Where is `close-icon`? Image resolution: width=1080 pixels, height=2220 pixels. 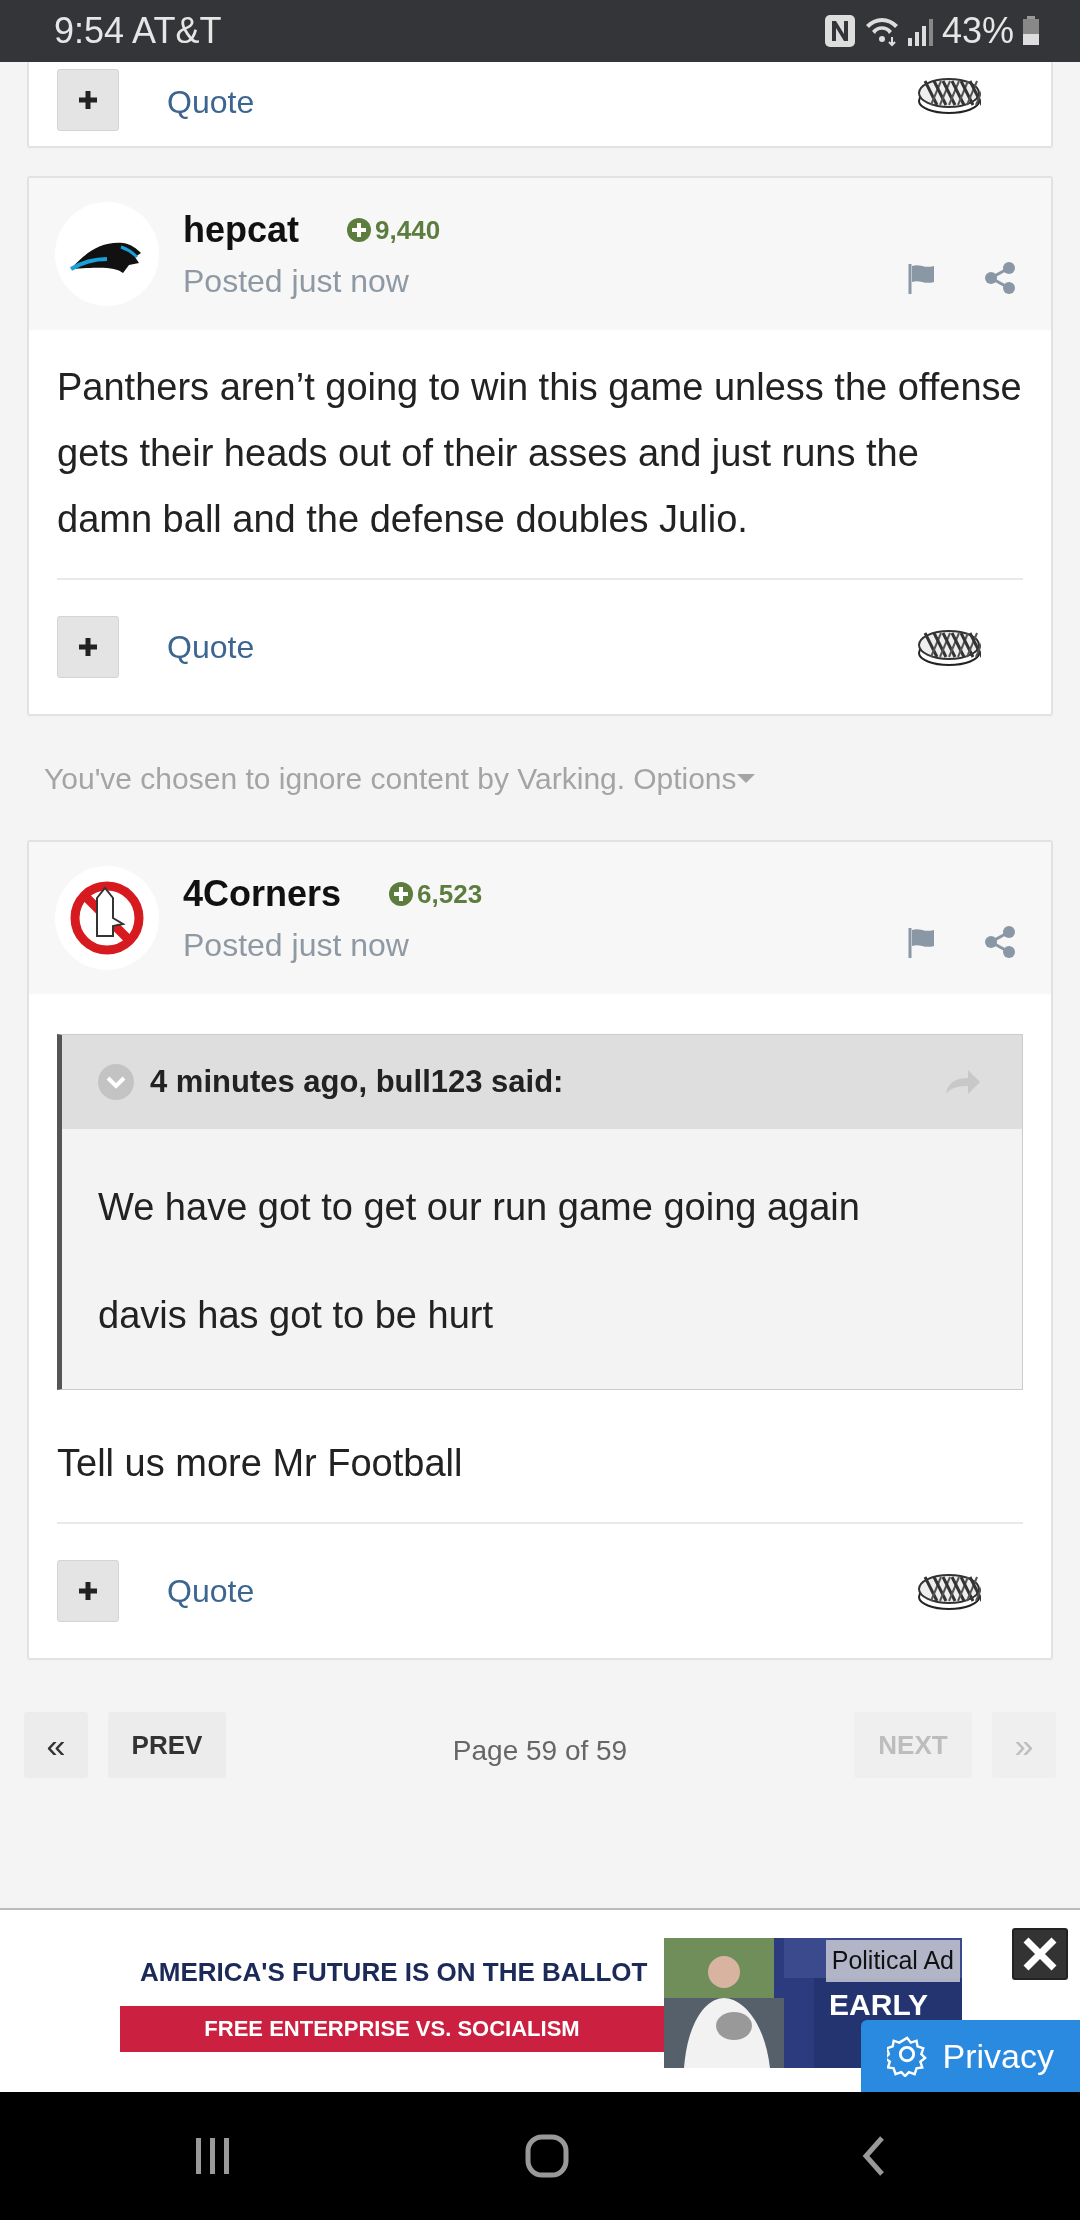 close-icon is located at coordinates (1040, 1954).